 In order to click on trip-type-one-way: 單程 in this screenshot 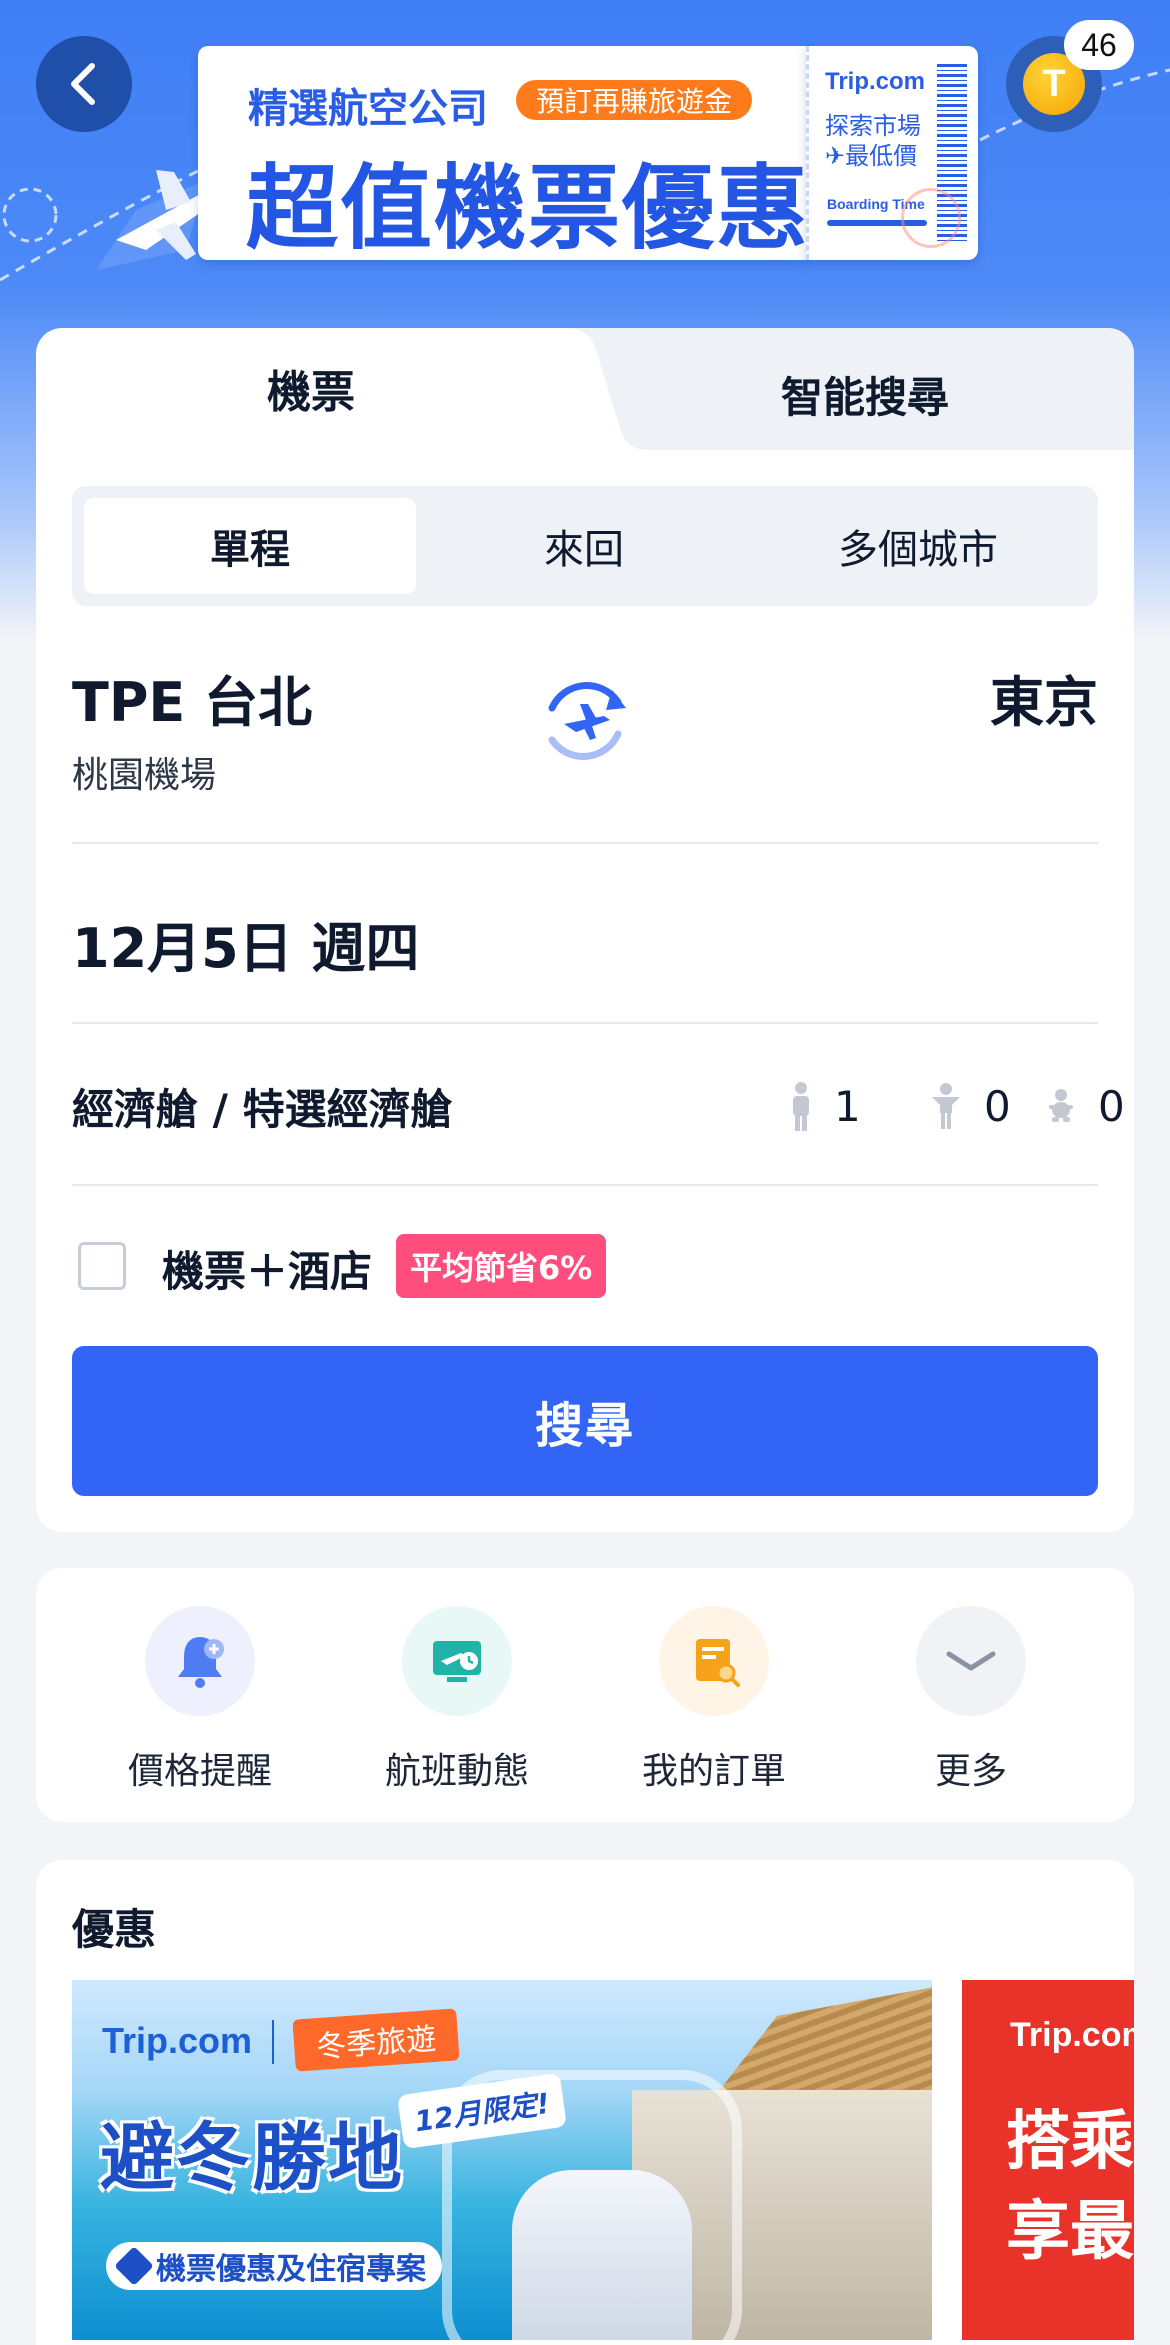, I will do `click(250, 546)`.